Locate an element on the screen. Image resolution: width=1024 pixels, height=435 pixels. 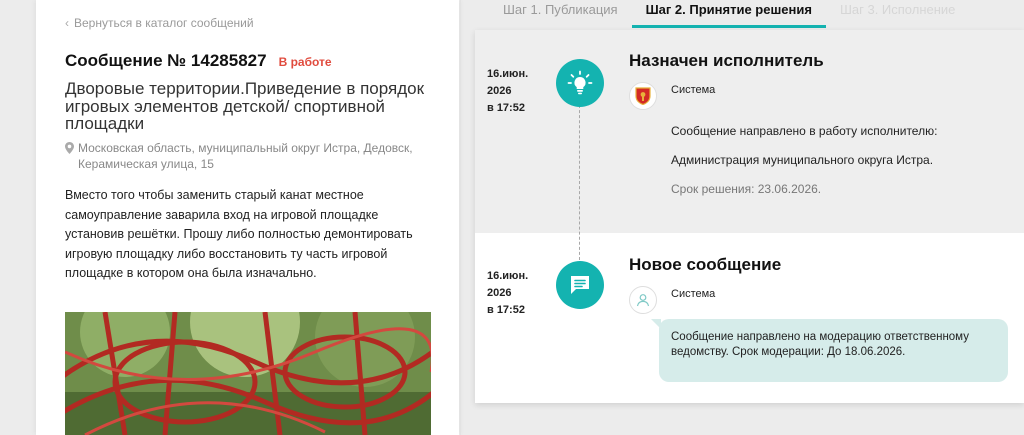
back-link-label: Вернуться в каталог сообщений is located at coordinates (164, 23).